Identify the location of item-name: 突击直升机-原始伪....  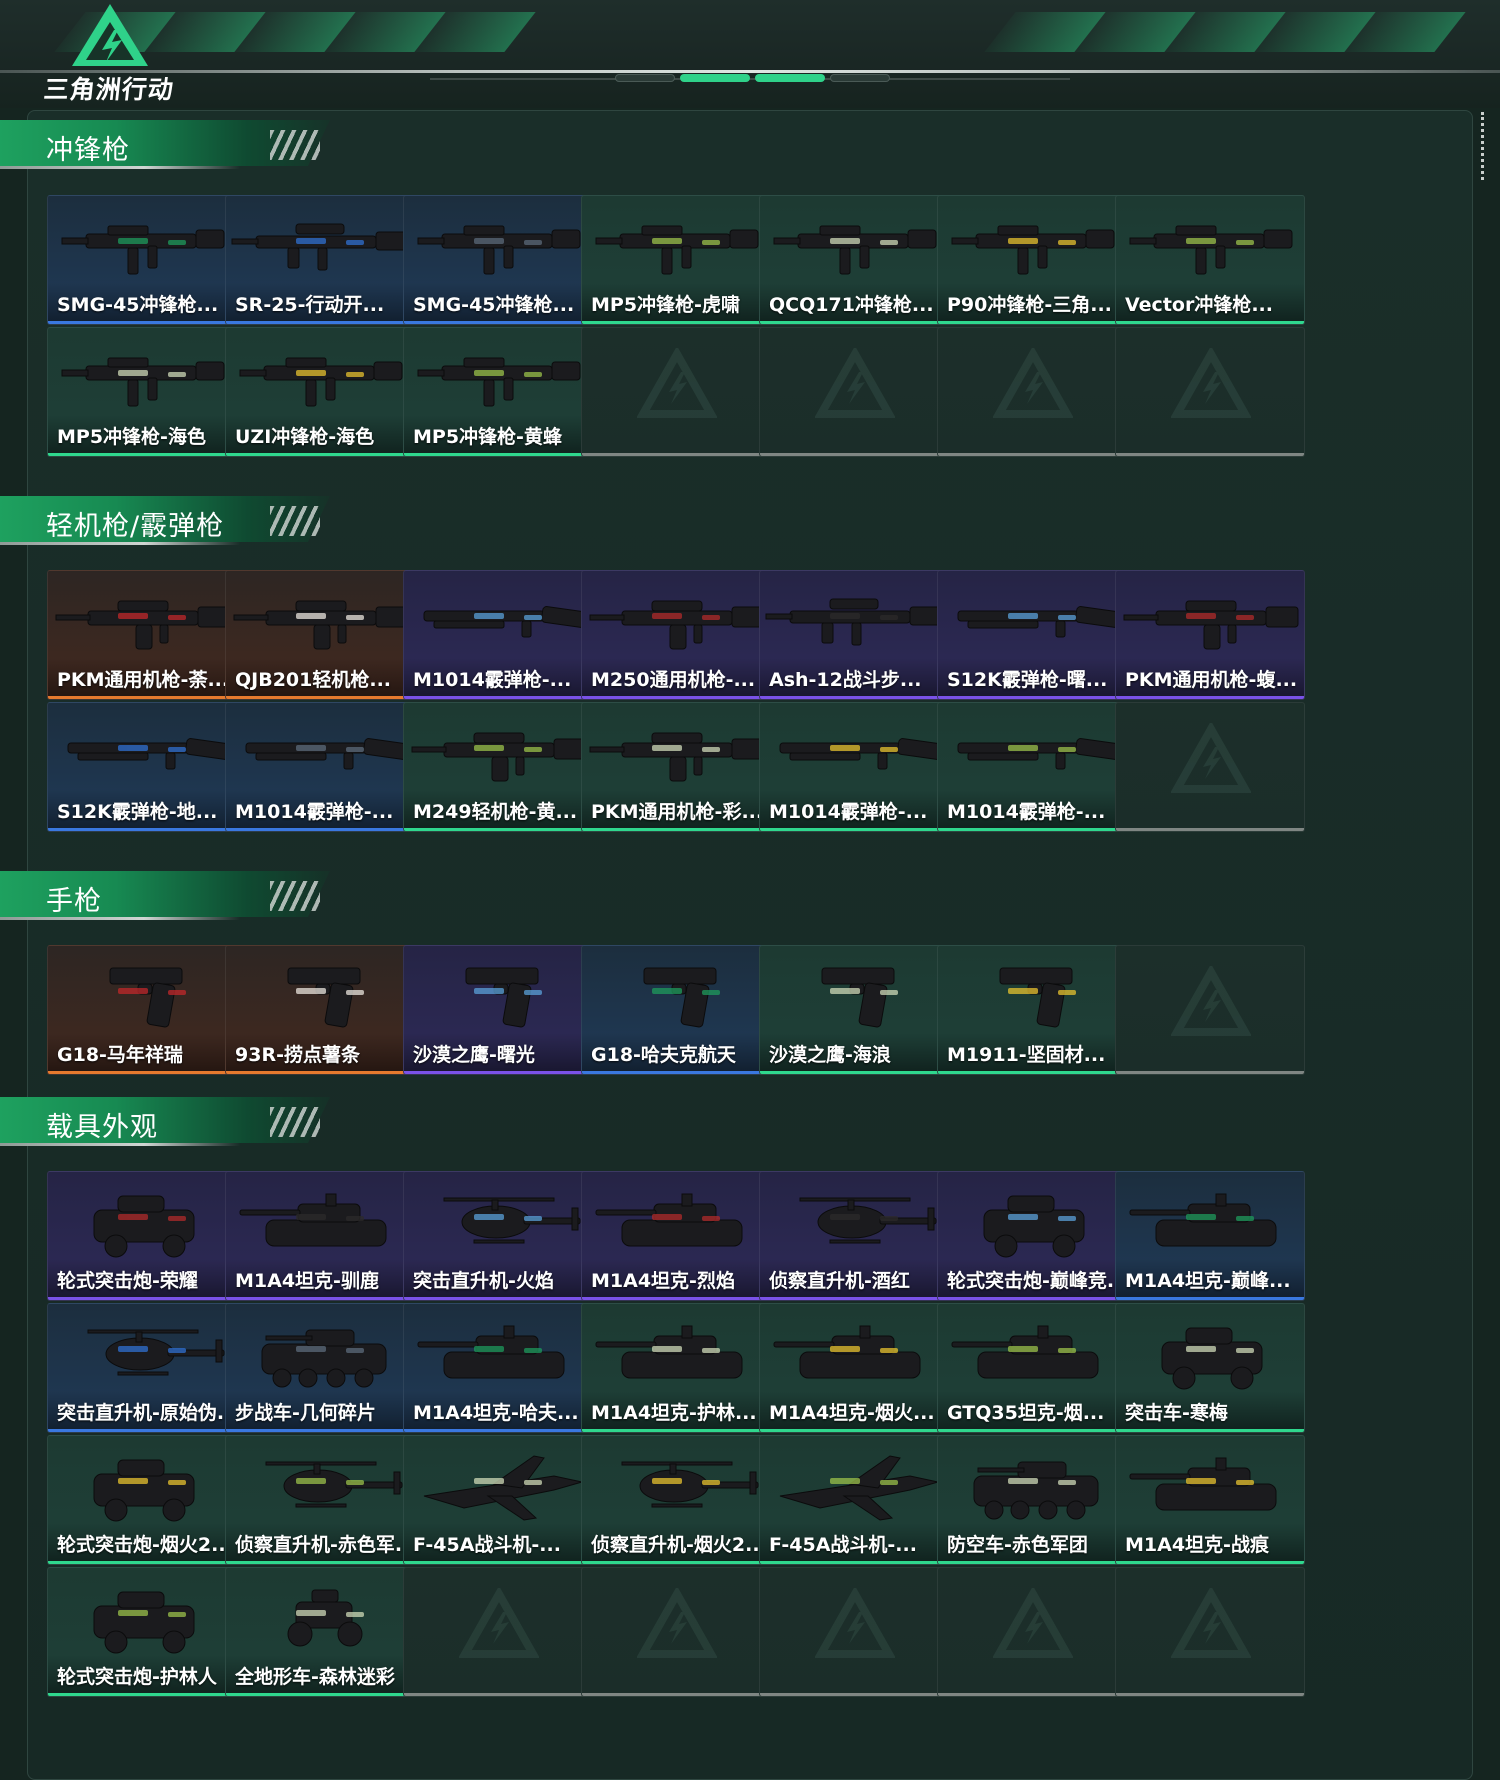
(145, 1413).